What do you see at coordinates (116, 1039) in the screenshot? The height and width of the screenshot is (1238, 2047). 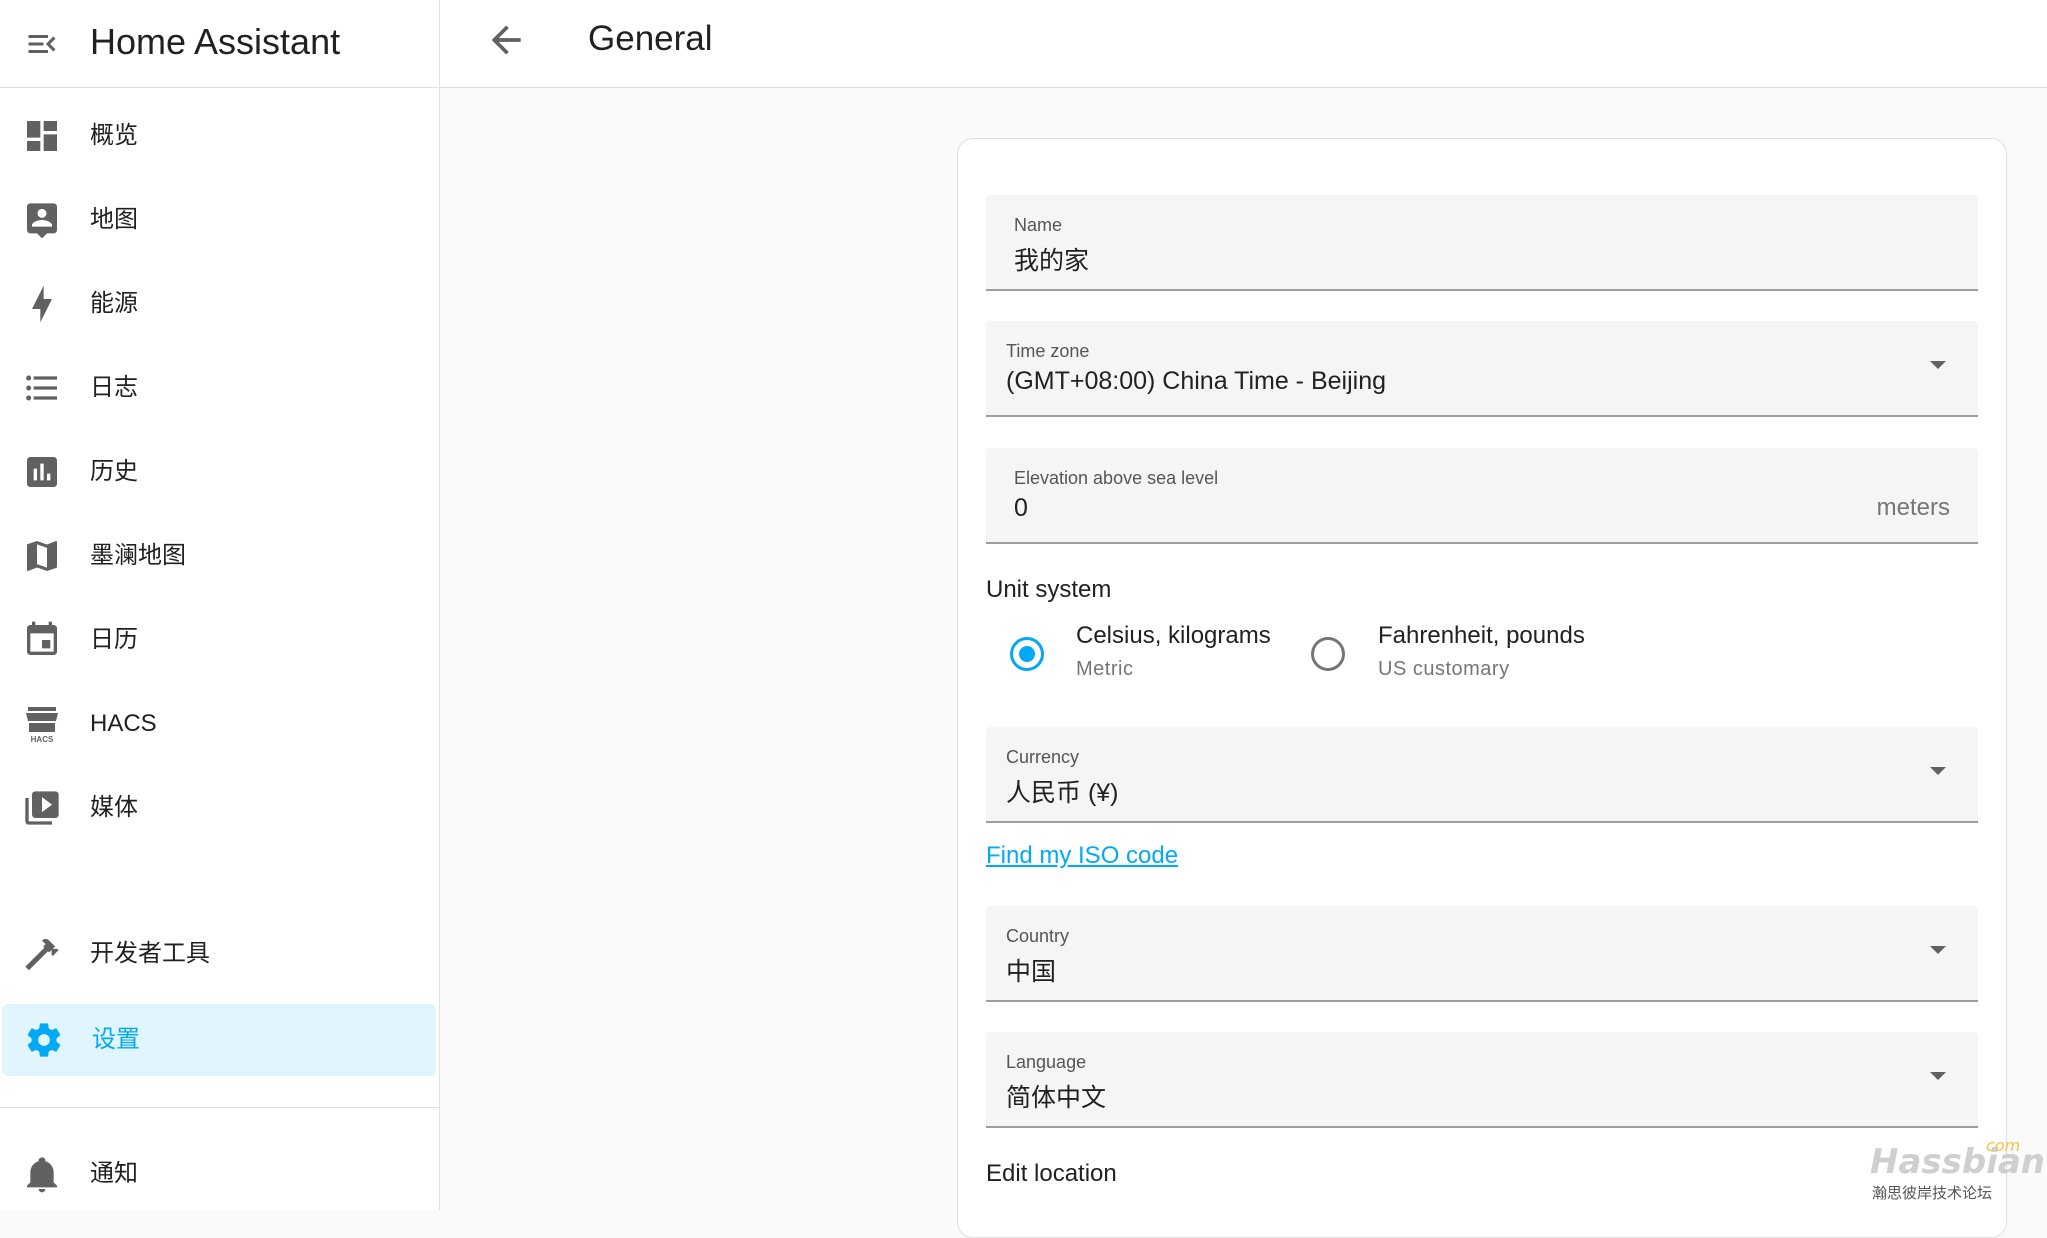 I see `sidebar-item-label: 设置` at bounding box center [116, 1039].